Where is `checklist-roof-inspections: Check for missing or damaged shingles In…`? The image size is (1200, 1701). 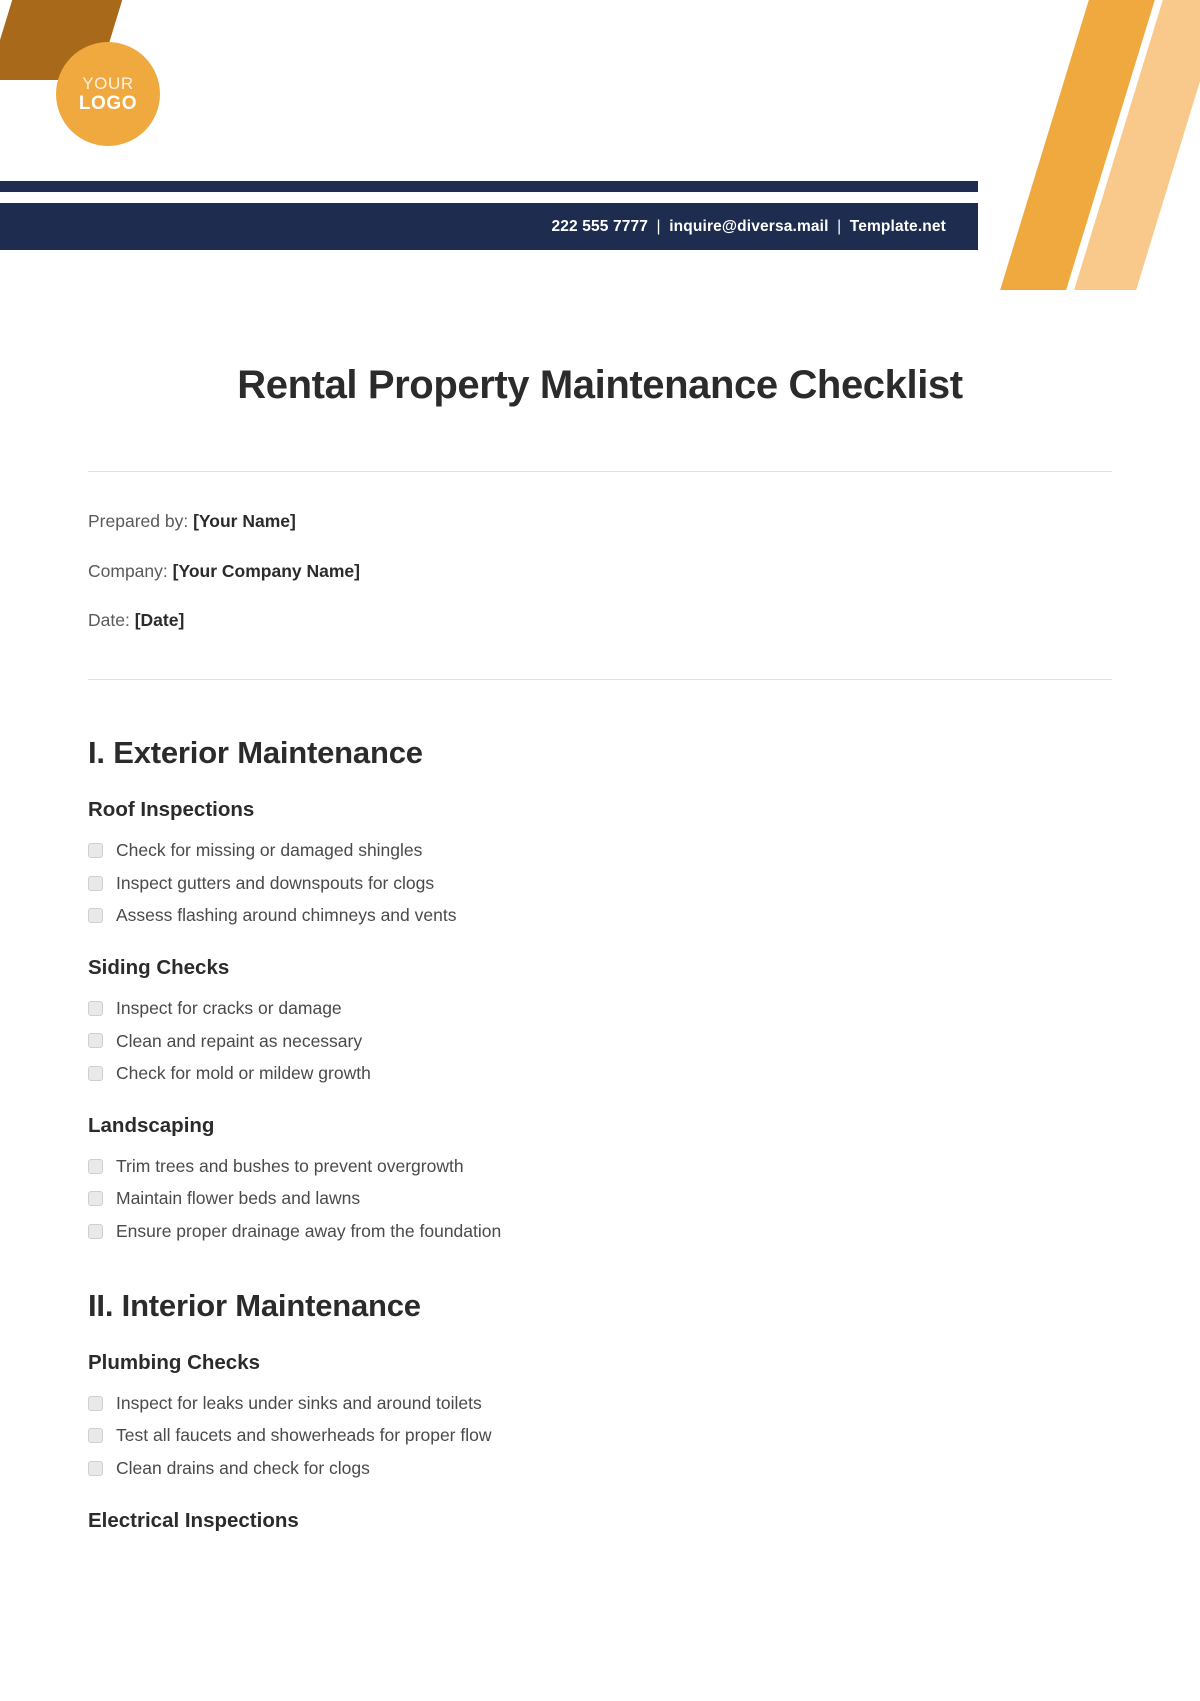 checklist-roof-inspections: Check for missing or damaged shingles In… is located at coordinates (600, 883).